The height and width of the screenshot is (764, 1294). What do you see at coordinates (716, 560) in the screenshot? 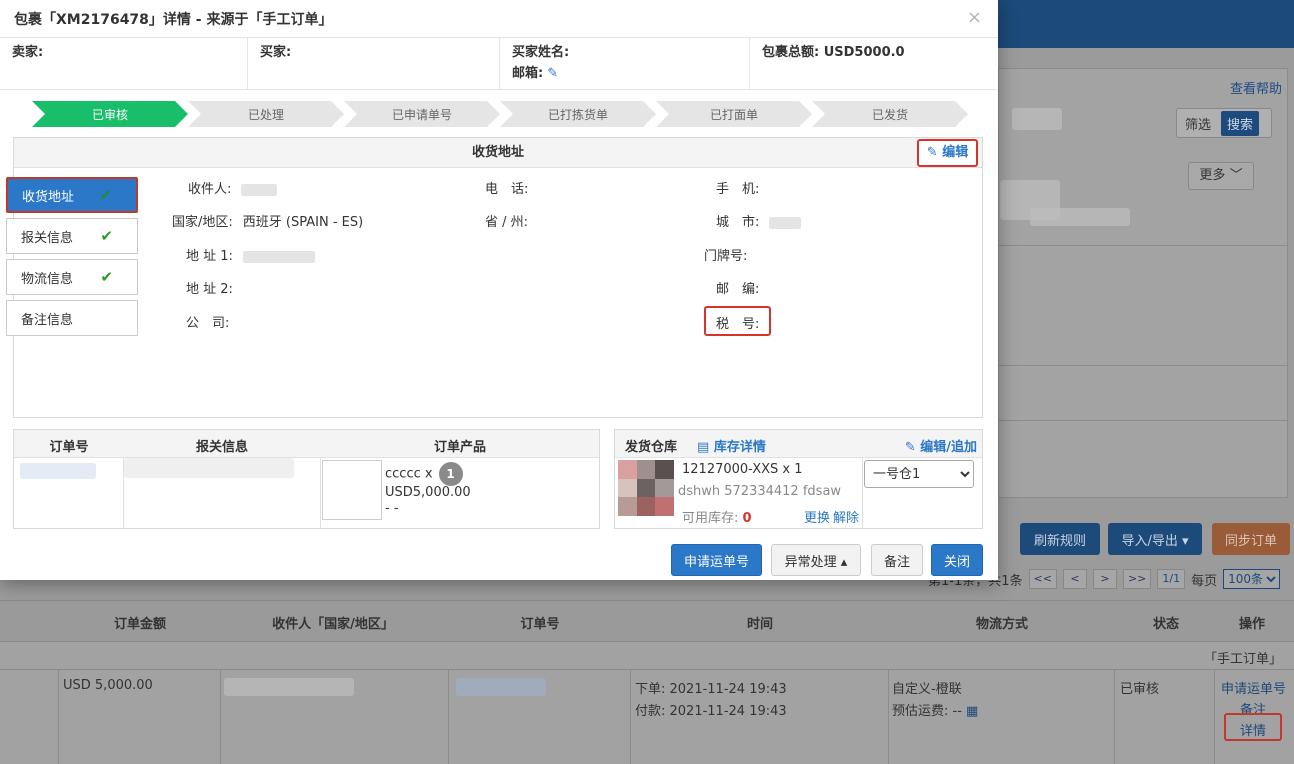
I see `apply-tracking-button: 申请运单号` at bounding box center [716, 560].